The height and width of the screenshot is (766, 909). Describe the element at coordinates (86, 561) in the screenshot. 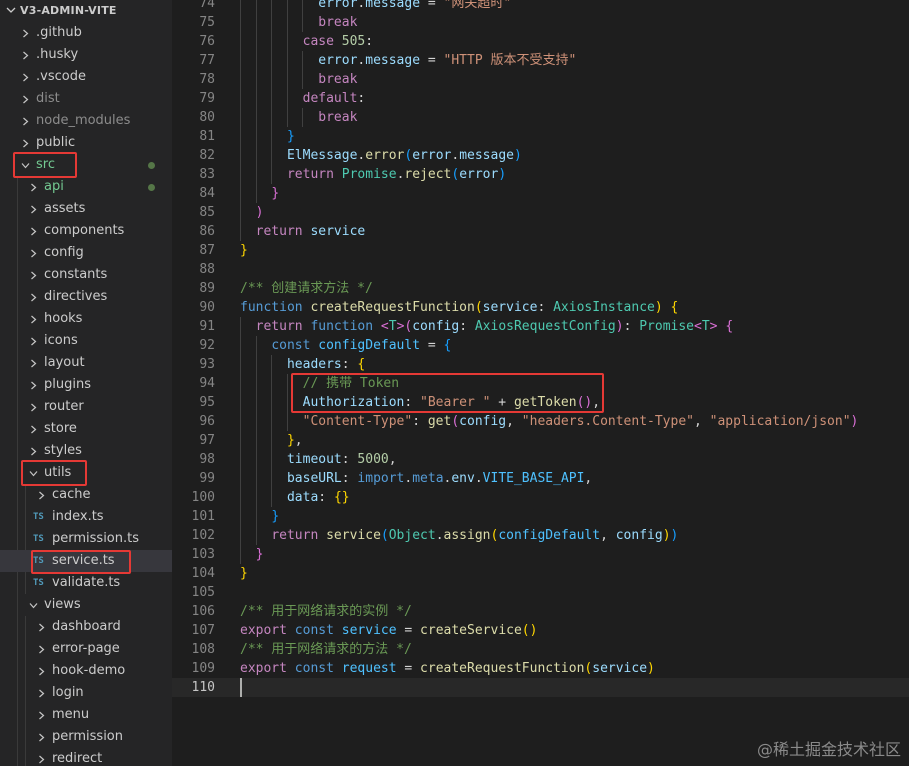

I see `tree-item-service-ts: TS service.ts` at that location.